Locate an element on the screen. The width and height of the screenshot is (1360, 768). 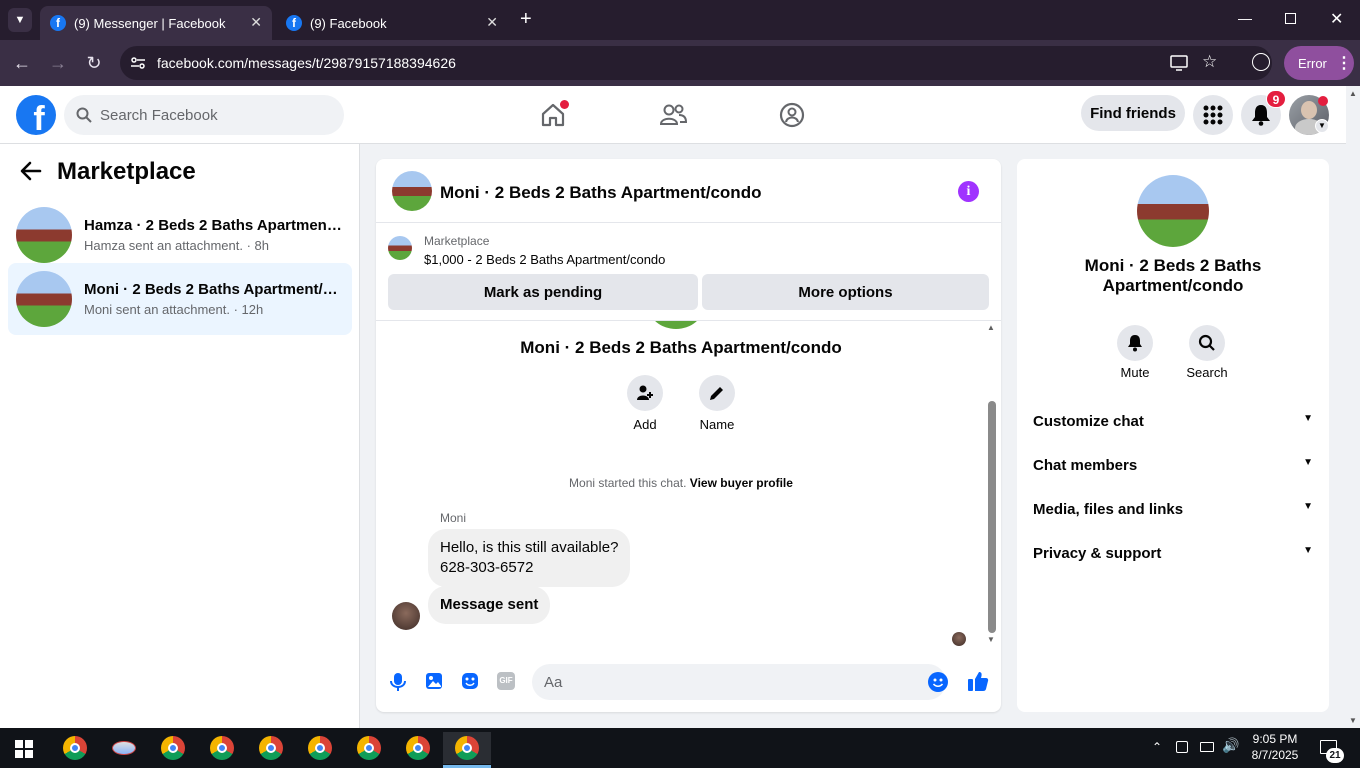
network-icon is located at coordinates (1207, 747).